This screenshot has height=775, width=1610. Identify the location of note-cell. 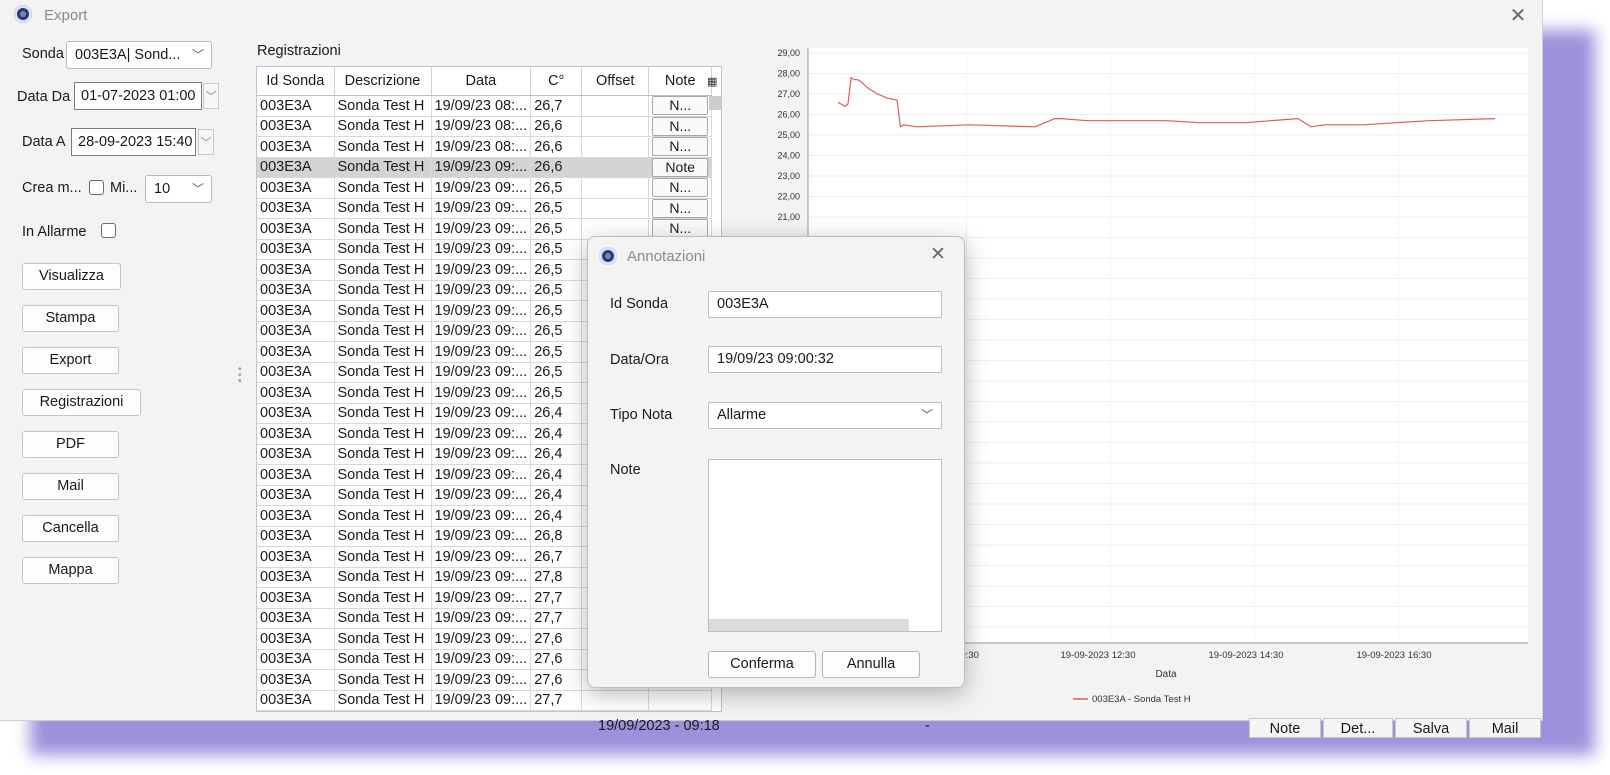
(680, 700).